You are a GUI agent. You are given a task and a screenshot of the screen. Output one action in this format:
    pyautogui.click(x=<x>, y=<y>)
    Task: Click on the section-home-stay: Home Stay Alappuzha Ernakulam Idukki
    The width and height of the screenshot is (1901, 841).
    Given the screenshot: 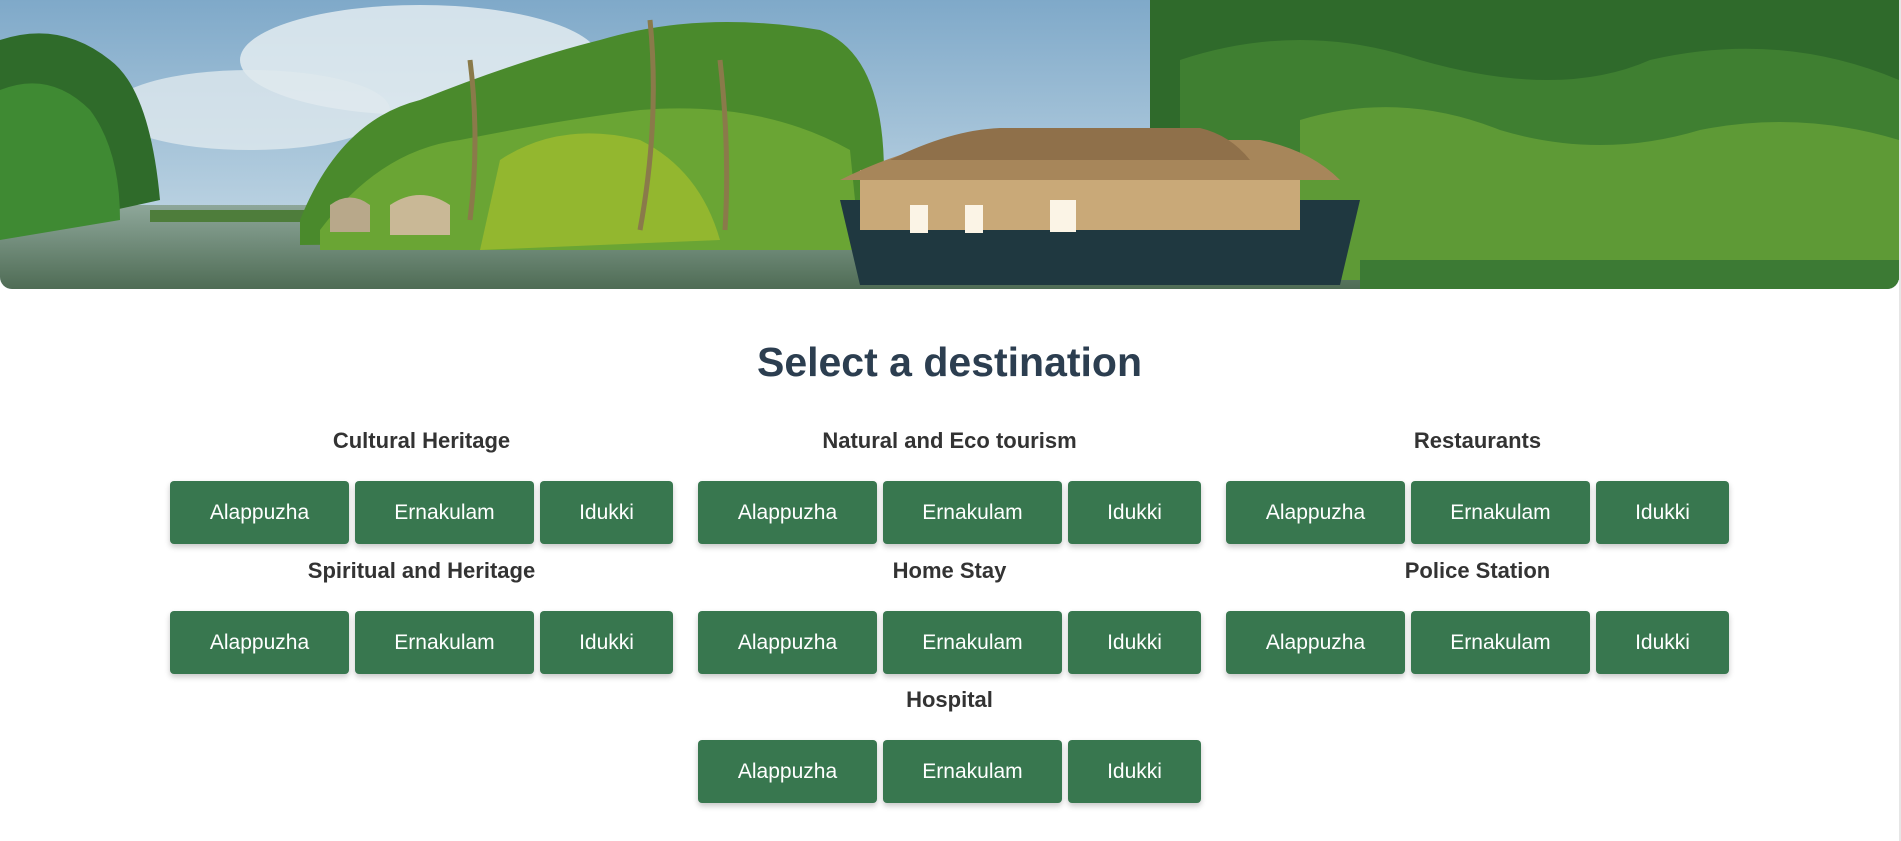 What is the action you would take?
    pyautogui.click(x=949, y=615)
    